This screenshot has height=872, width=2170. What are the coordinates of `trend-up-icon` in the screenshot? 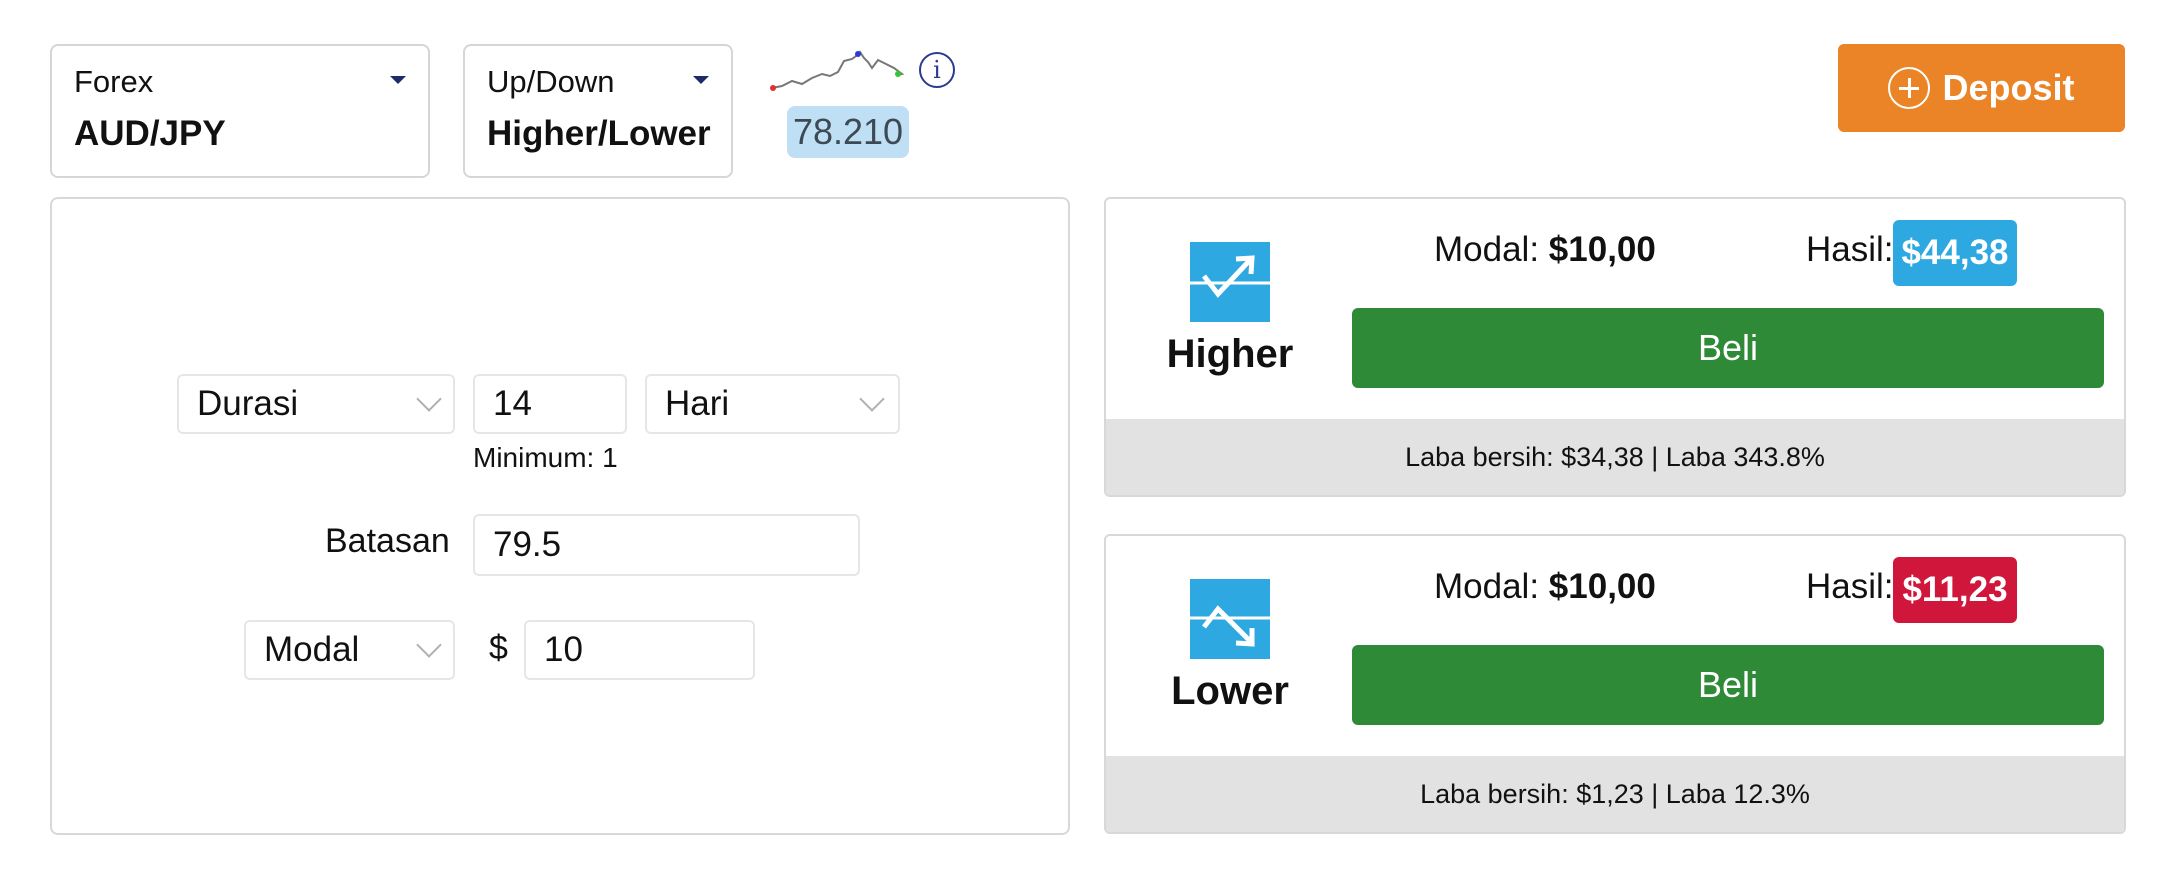 It's located at (1230, 282).